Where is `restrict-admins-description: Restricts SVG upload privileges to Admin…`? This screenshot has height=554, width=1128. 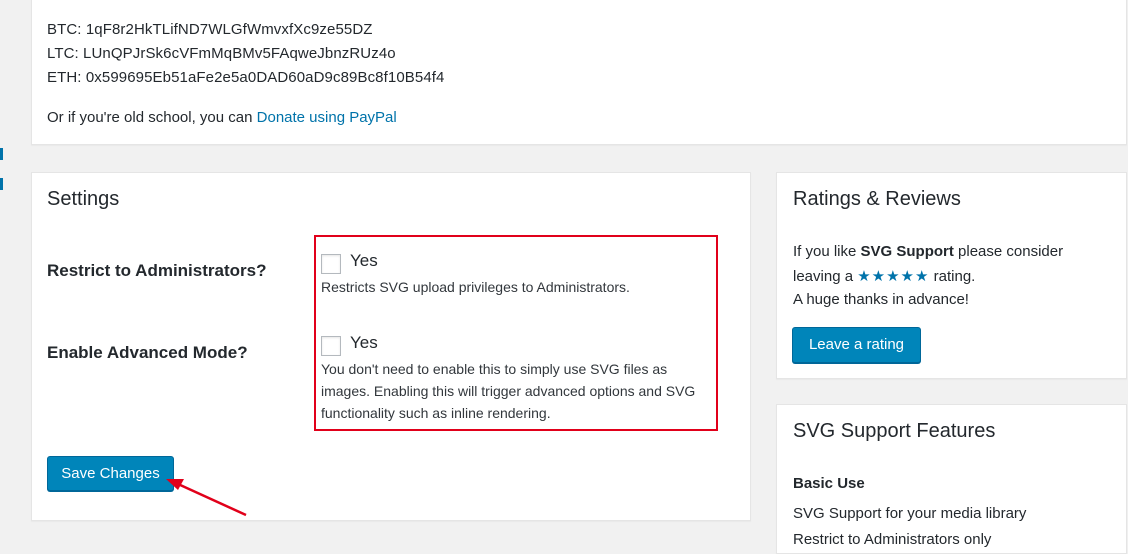
restrict-admins-description: Restricts SVG upload privileges to Admin… is located at coordinates (475, 287).